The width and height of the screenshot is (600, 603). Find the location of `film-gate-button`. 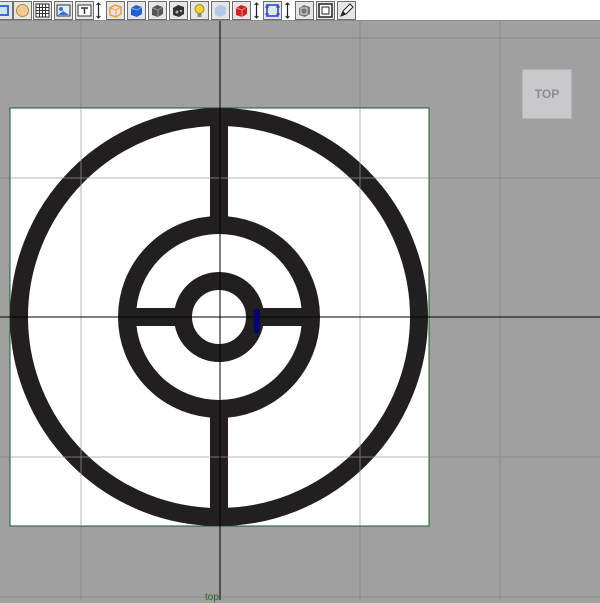

film-gate-button is located at coordinates (325, 10).